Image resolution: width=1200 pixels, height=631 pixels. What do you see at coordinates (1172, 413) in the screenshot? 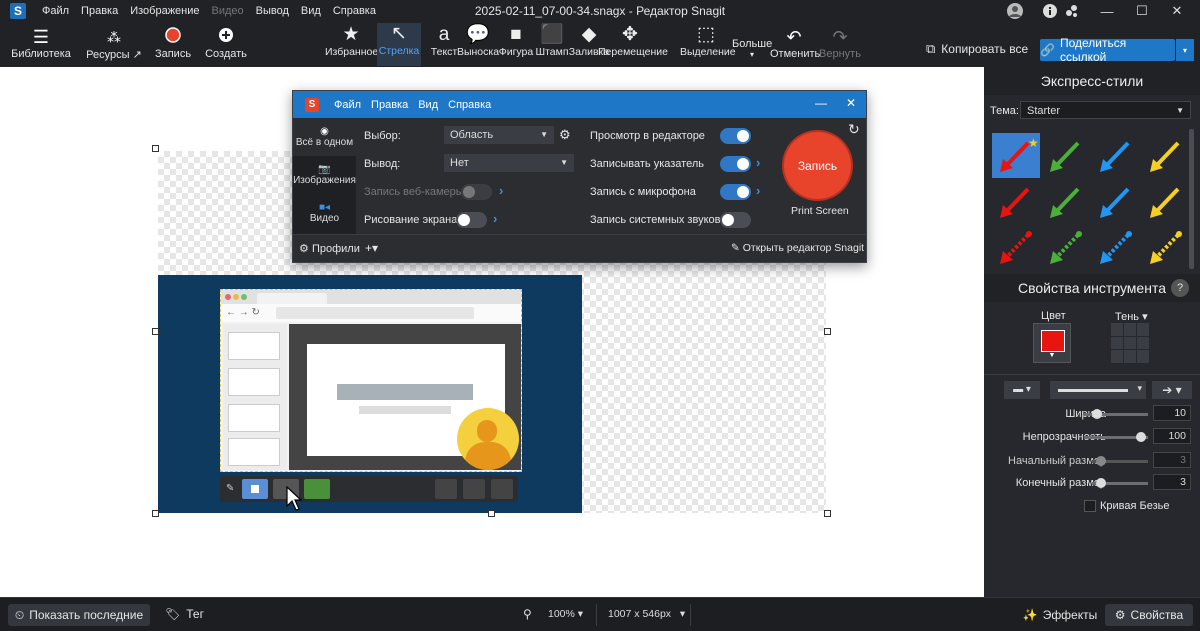
I see `width-input: 10` at bounding box center [1172, 413].